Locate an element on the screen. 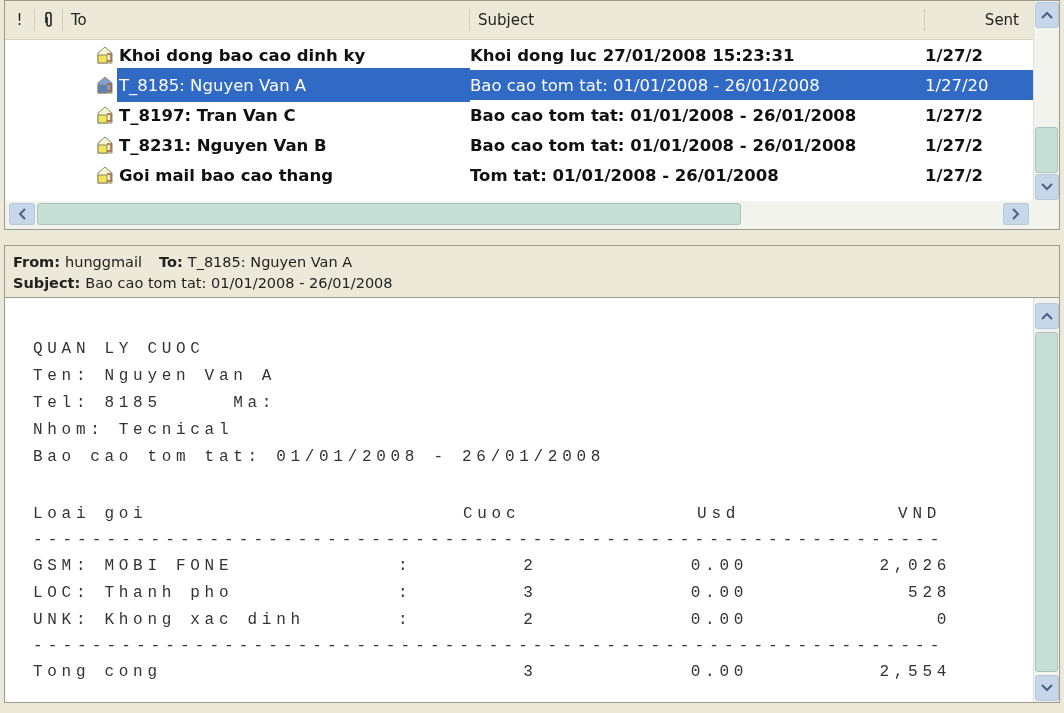  recipient-text: T_8185: Nguyen Van A is located at coordinates (293, 85).